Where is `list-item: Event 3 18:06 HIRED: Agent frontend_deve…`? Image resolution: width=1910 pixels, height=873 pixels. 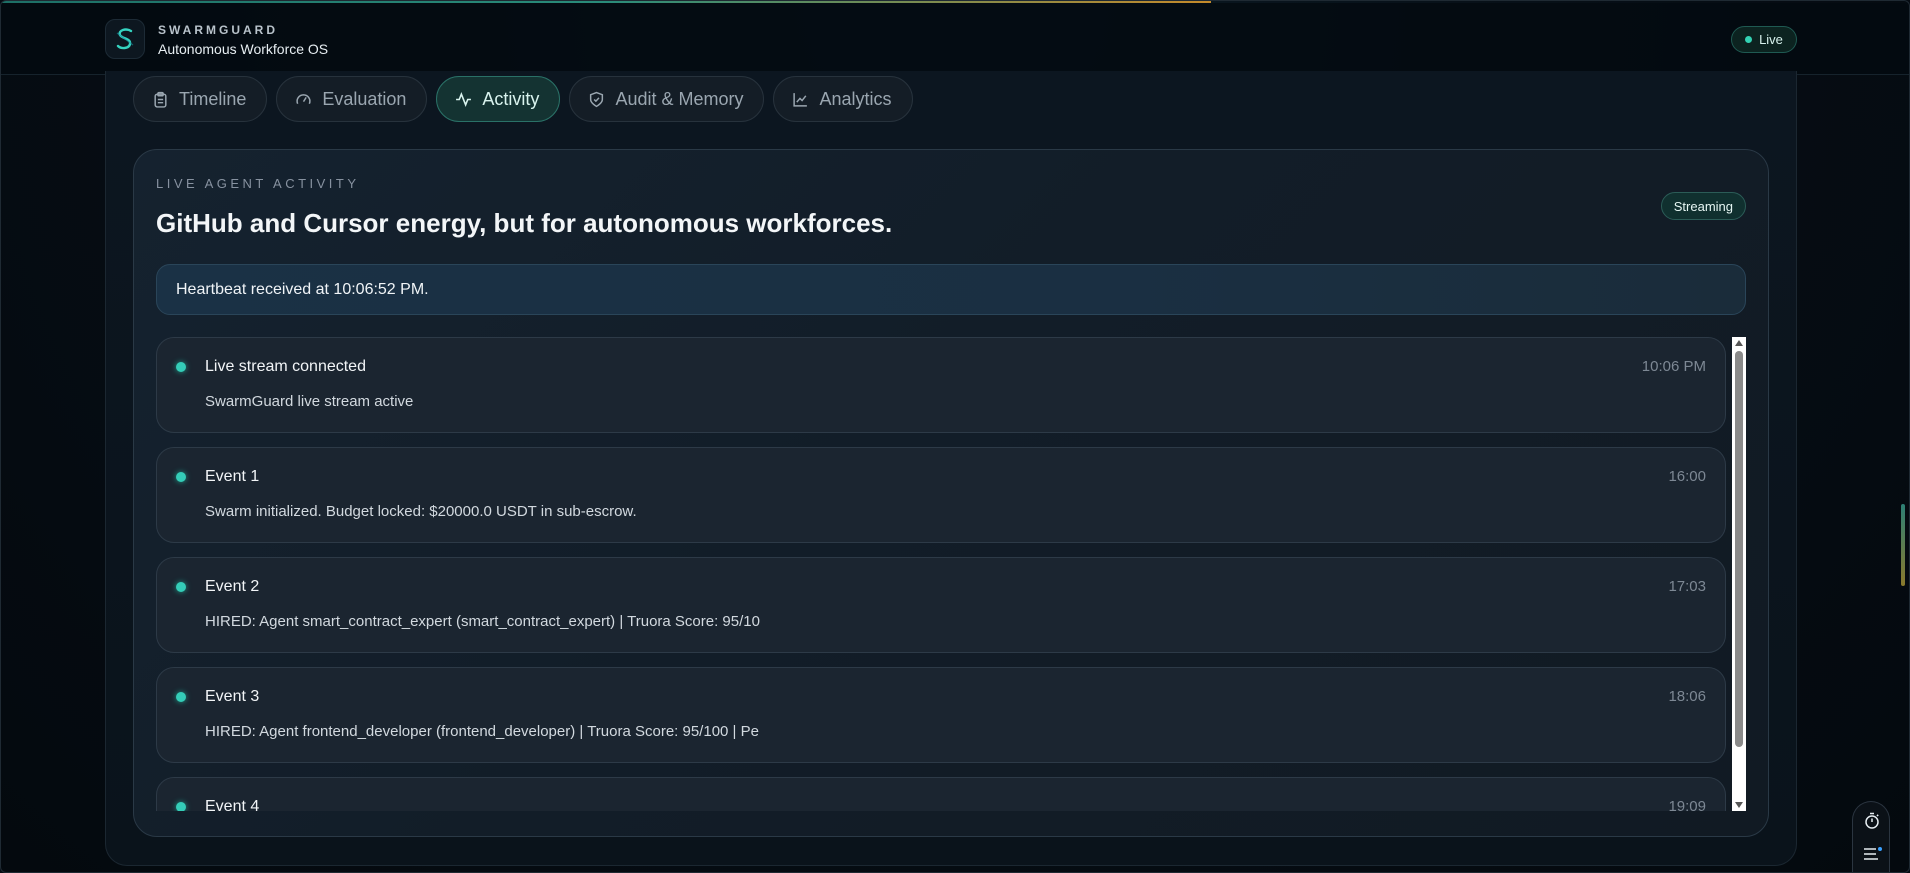
list-item: Event 3 18:06 HIRED: Agent frontend_deve… is located at coordinates (941, 715).